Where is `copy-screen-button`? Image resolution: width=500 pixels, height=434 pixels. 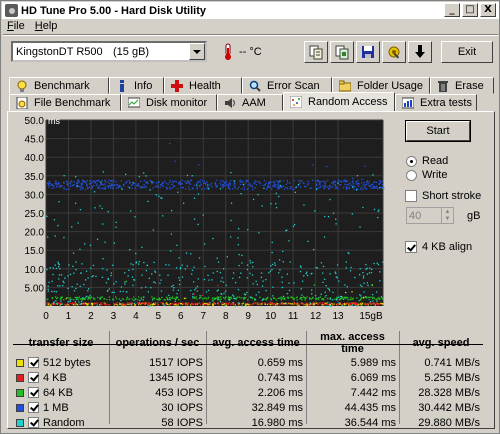 copy-screen-button is located at coordinates (342, 52).